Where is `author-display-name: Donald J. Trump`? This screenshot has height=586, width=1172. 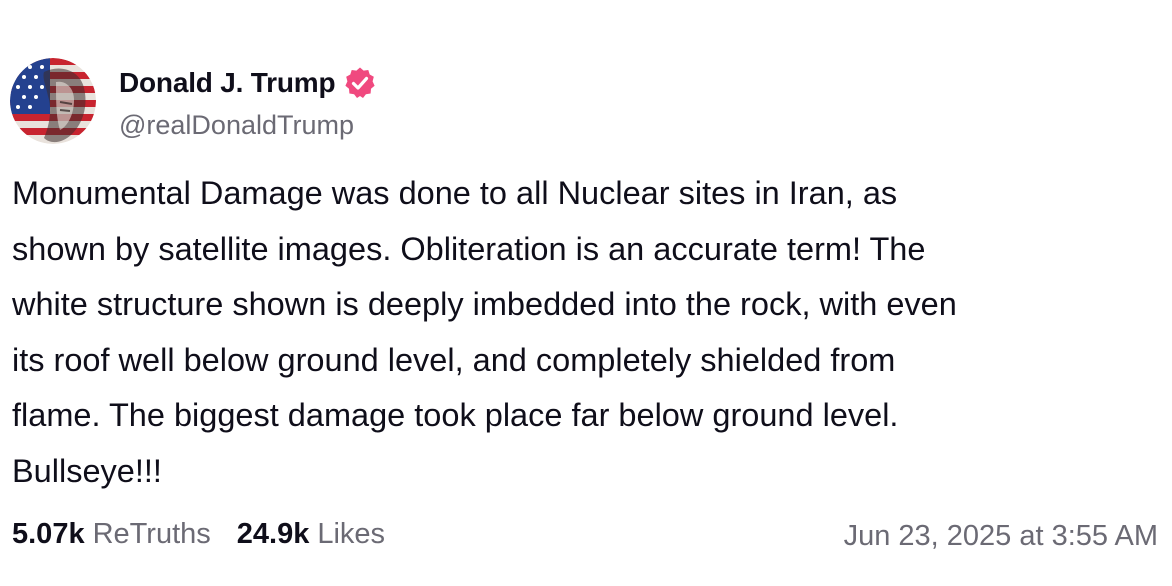 author-display-name: Donald J. Trump is located at coordinates (227, 83).